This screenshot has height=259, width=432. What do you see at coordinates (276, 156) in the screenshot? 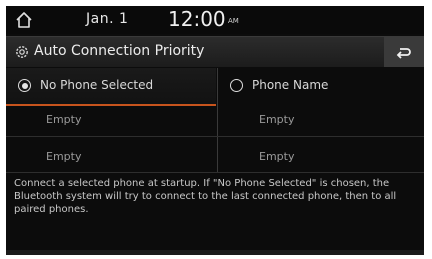
I see `slot-right-2: Empty` at bounding box center [276, 156].